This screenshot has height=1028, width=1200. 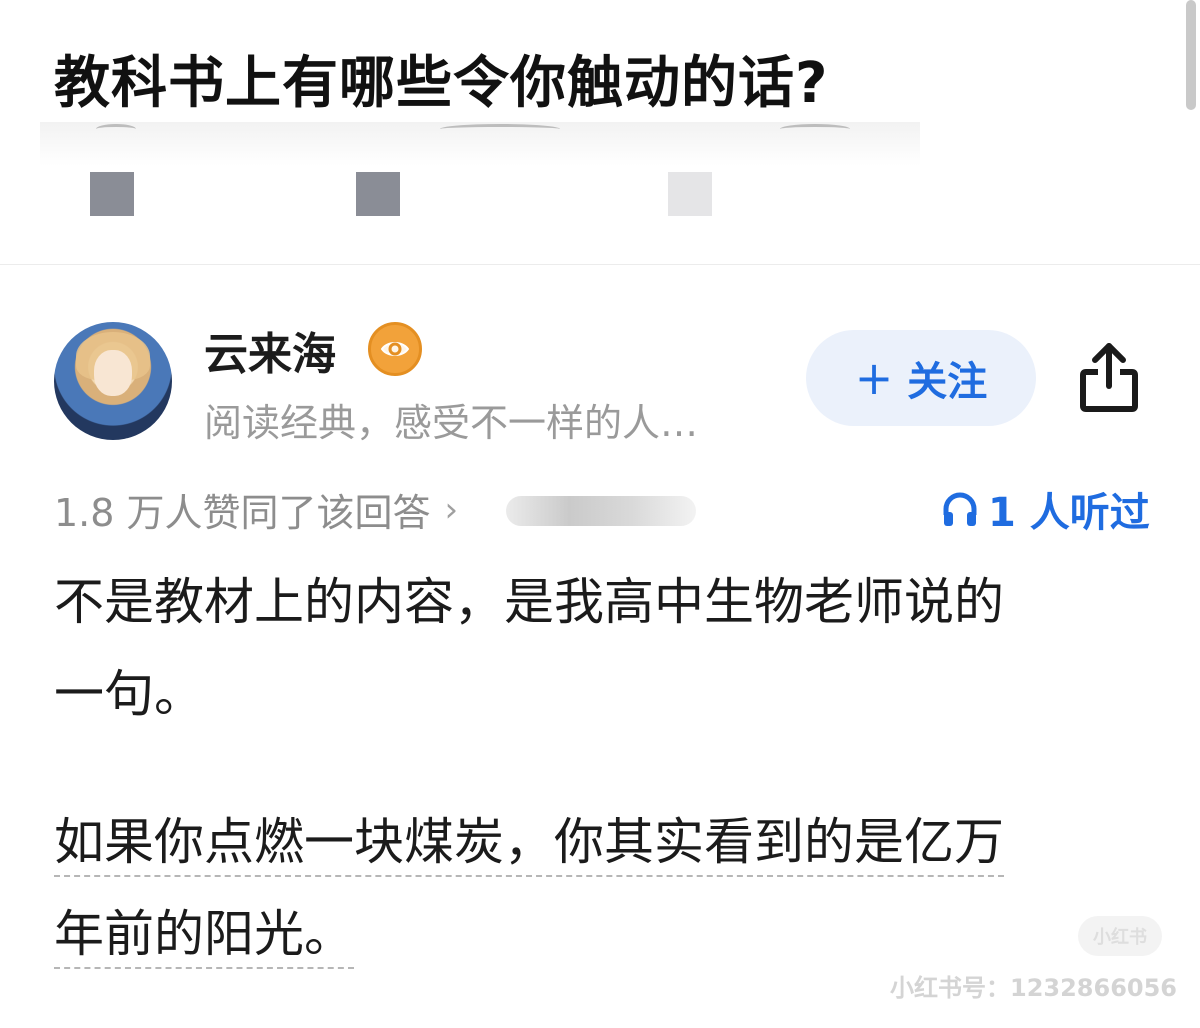 I want to click on follow-label: 关注, so click(x=947, y=382).